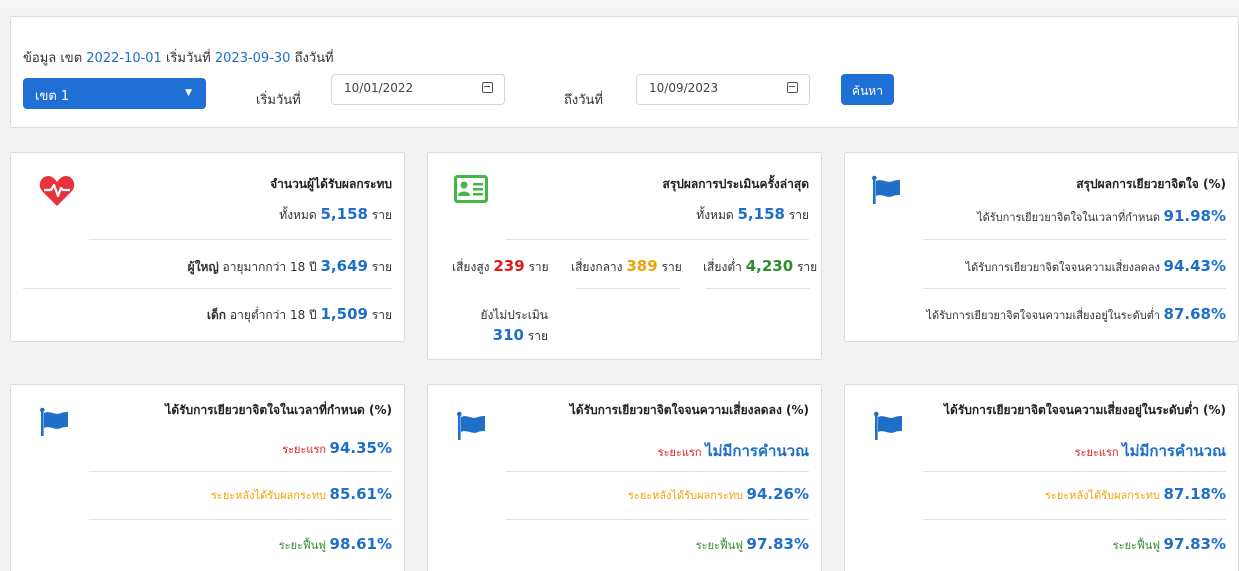 This screenshot has width=1239, height=571. What do you see at coordinates (1069, 217) in the screenshot?
I see `healing-label-1: ได้รับการเยียวยาจิตใจในเวลาที่กำหนด` at bounding box center [1069, 217].